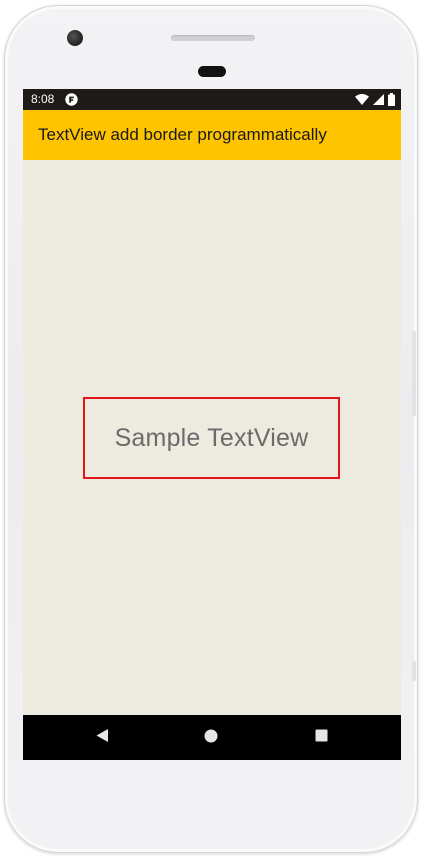  I want to click on recents-icon, so click(321, 738).